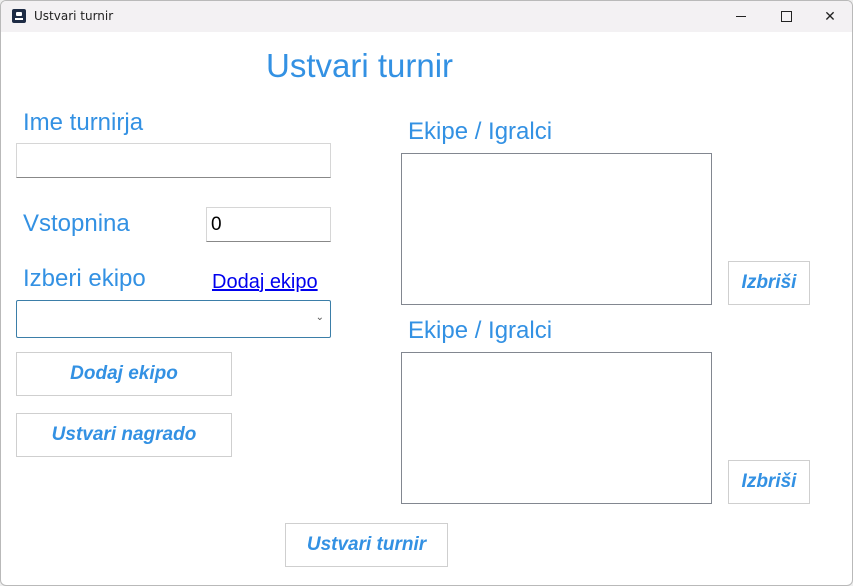 Image resolution: width=853 pixels, height=586 pixels. What do you see at coordinates (76, 223) in the screenshot?
I see `entry-fee-label: Vstopnina` at bounding box center [76, 223].